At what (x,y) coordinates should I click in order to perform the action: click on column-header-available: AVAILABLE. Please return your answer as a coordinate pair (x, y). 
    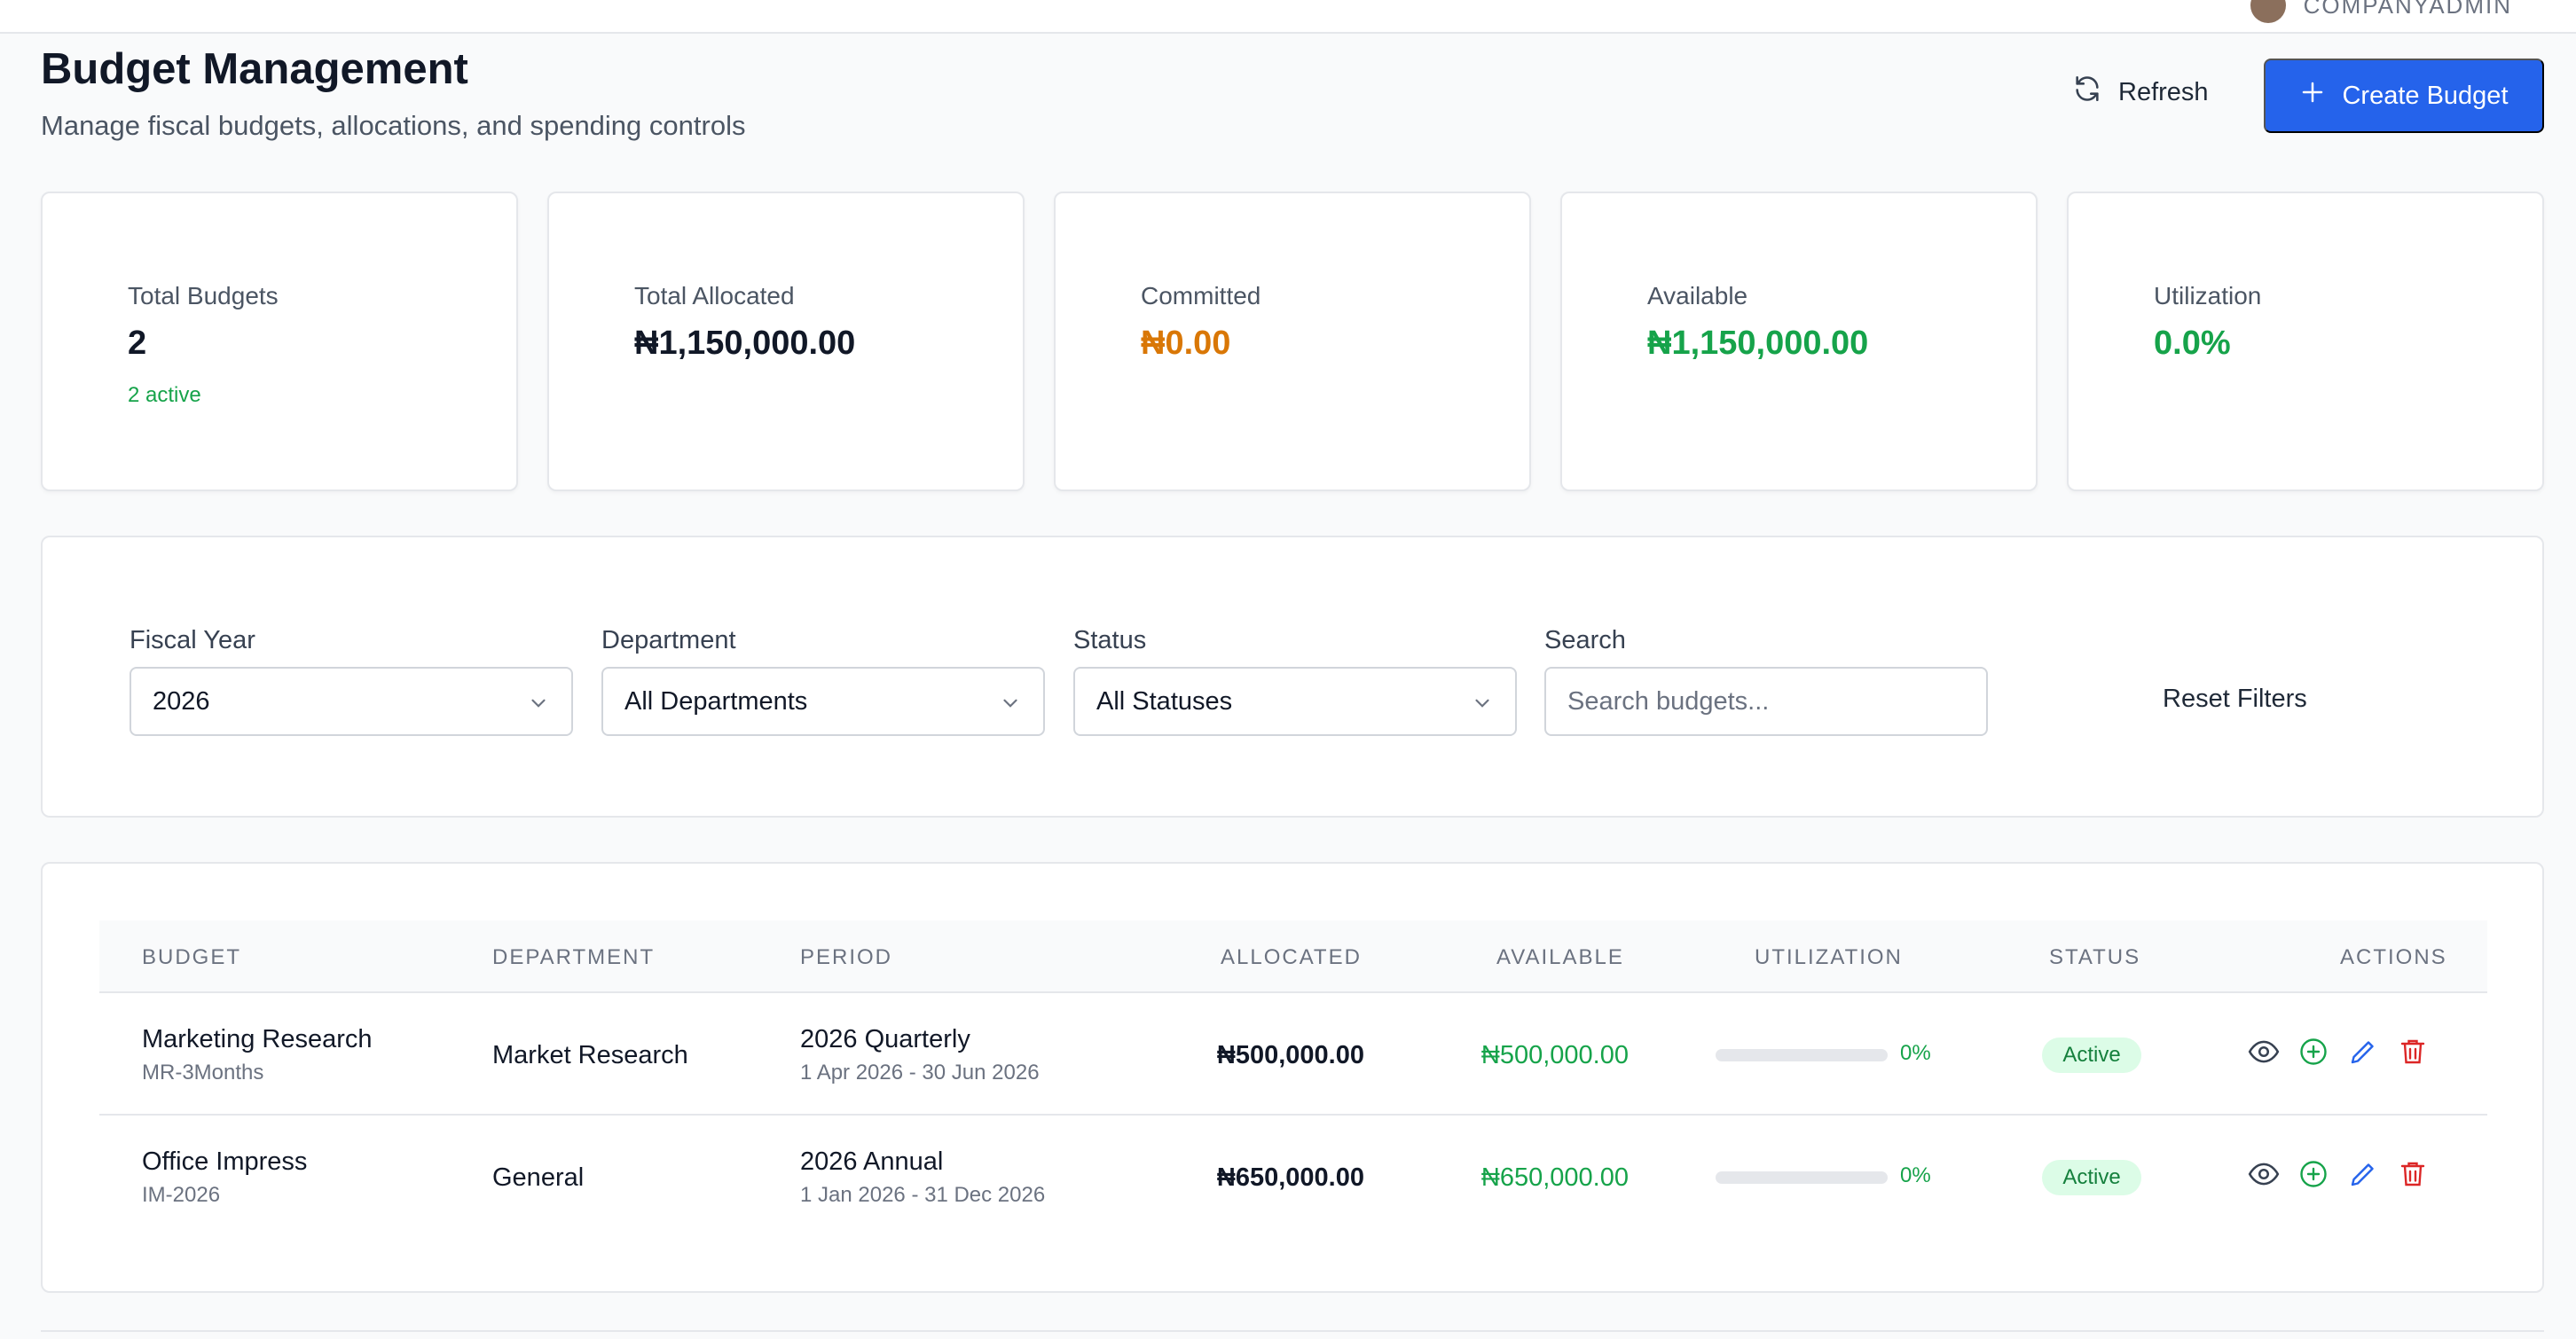
    Looking at the image, I should click on (1560, 957).